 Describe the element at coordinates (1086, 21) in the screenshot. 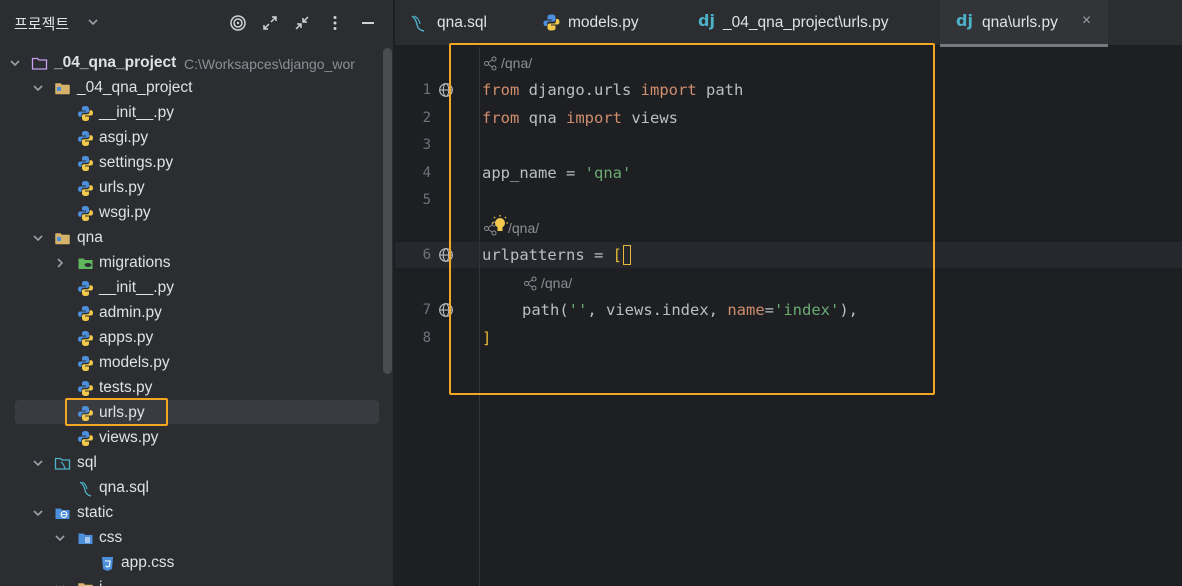

I see `close-icon: ×` at that location.